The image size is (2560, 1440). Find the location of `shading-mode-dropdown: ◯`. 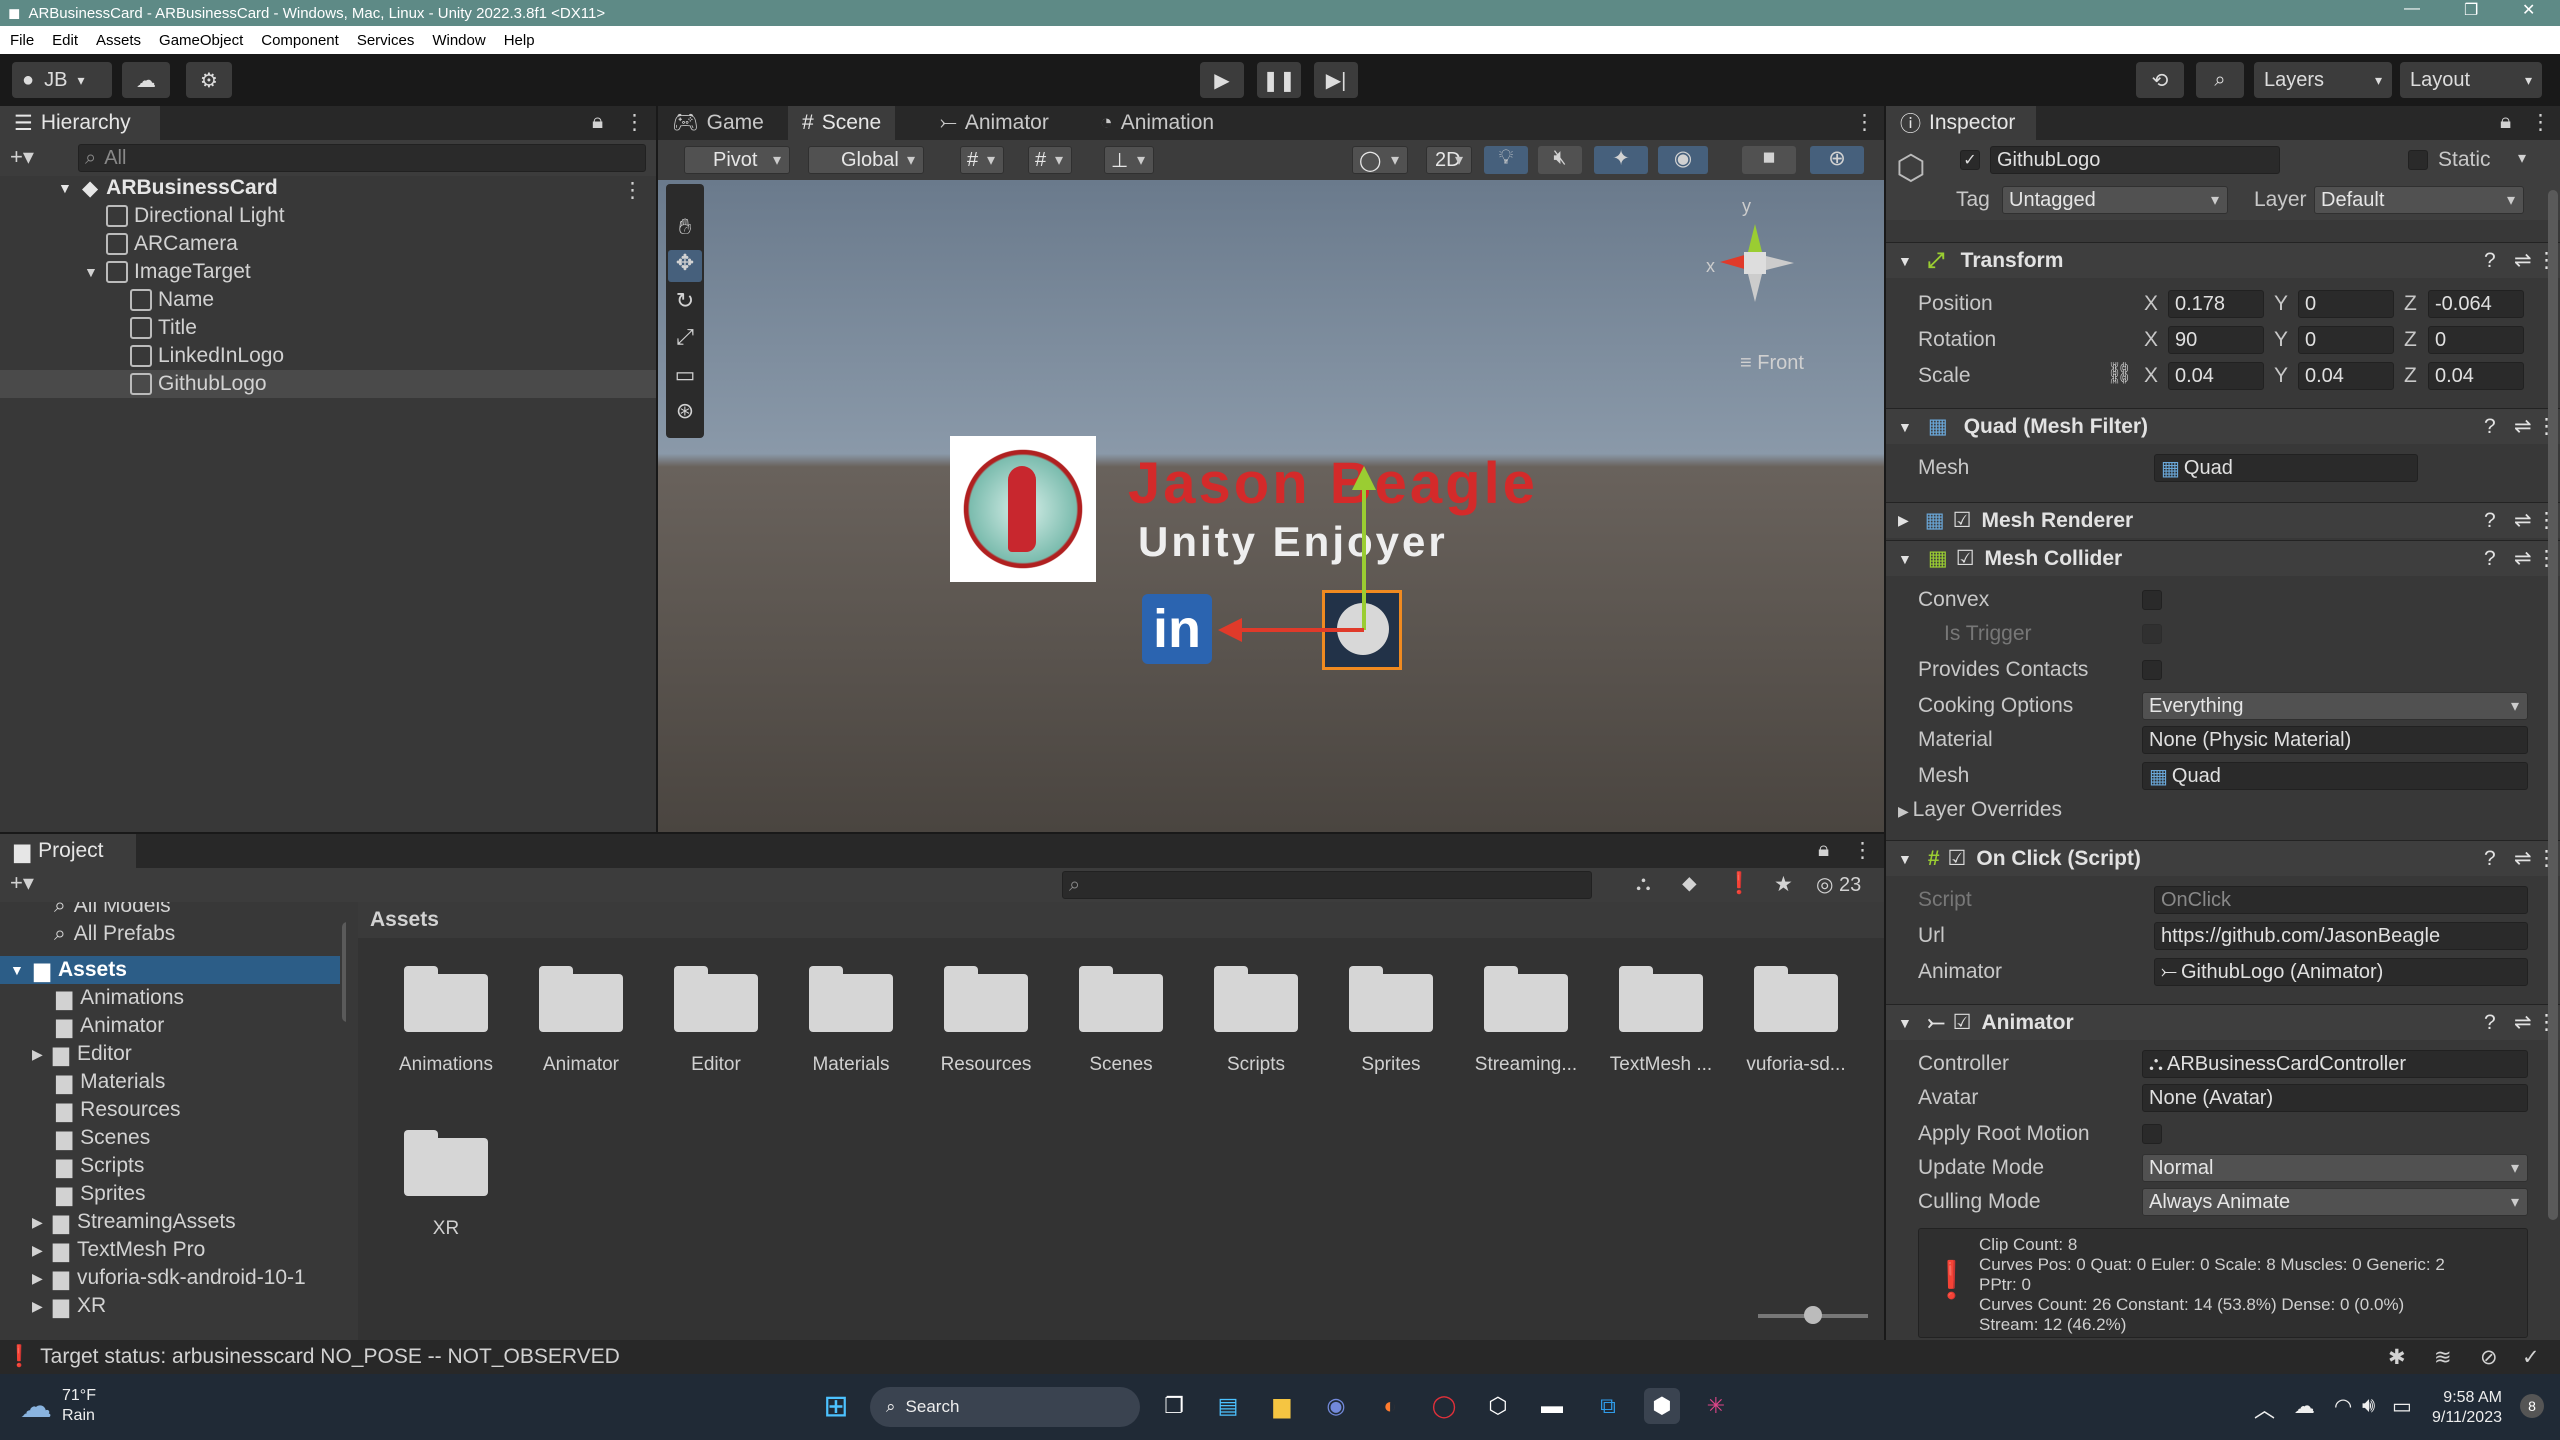

shading-mode-dropdown: ◯ is located at coordinates (1380, 160).